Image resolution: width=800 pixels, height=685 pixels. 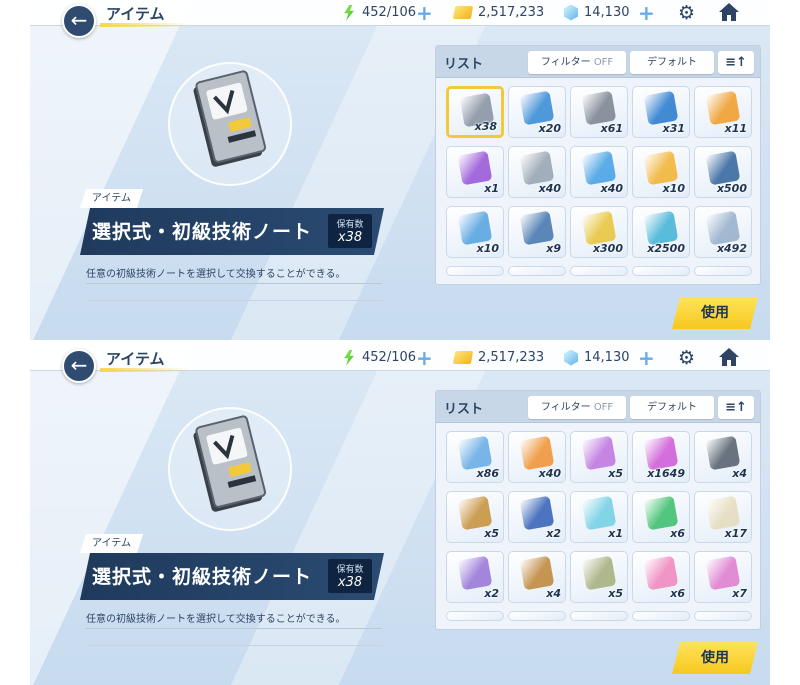 What do you see at coordinates (537, 232) in the screenshot?
I see `item-slot: x9` at bounding box center [537, 232].